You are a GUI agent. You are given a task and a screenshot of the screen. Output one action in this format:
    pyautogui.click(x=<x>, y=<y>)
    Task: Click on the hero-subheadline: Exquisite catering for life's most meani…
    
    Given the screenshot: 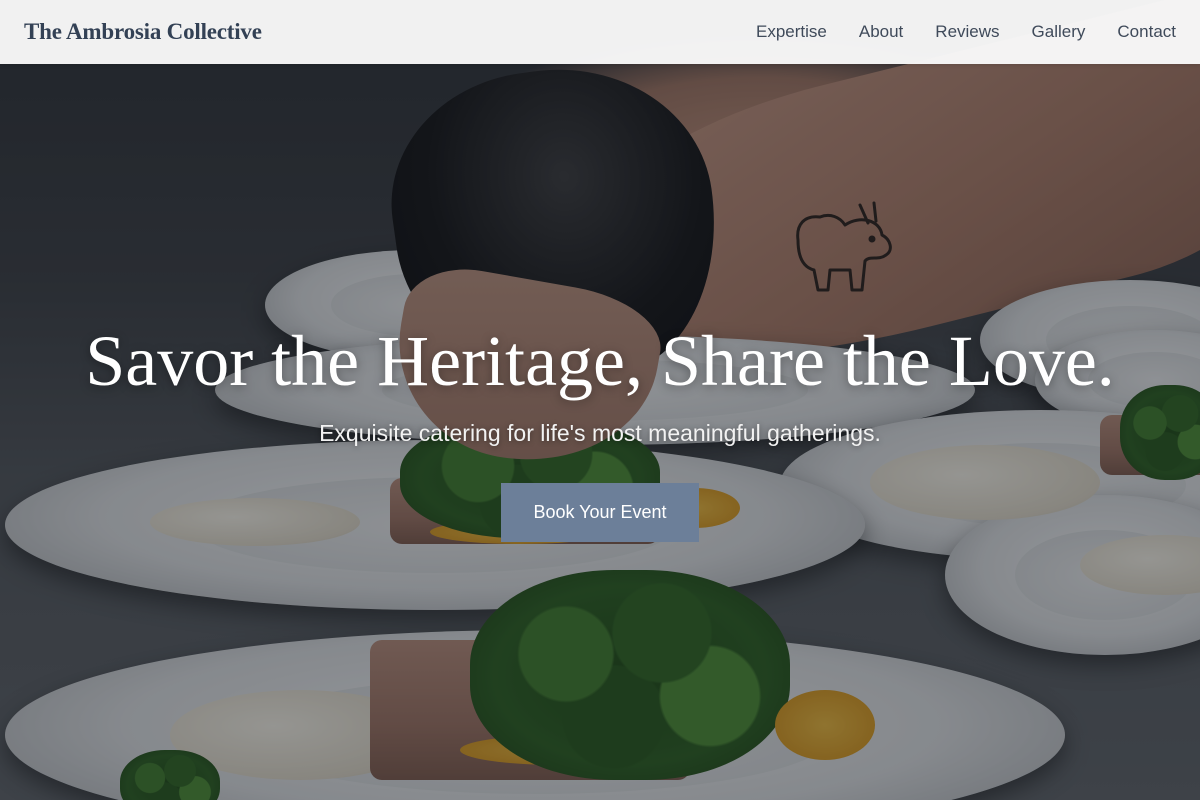 What is the action you would take?
    pyautogui.click(x=600, y=432)
    